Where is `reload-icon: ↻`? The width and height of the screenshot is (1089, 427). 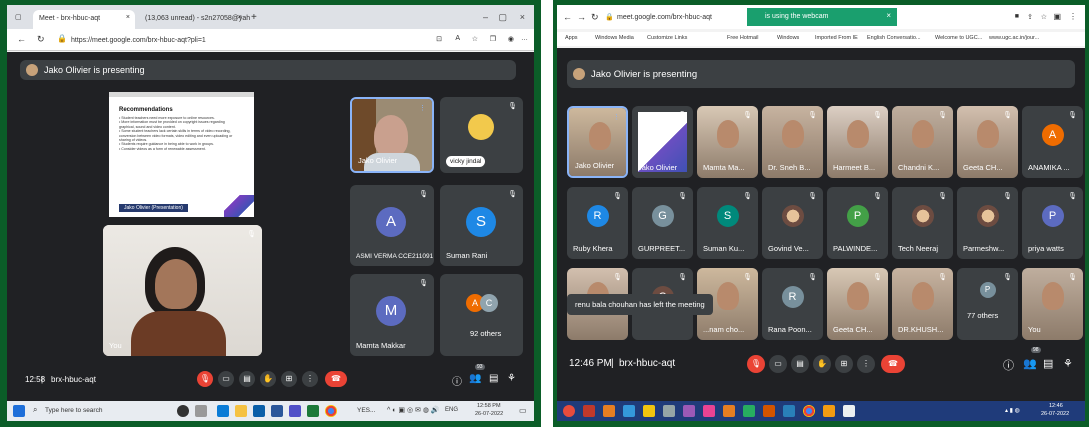 reload-icon: ↻ is located at coordinates (595, 17).